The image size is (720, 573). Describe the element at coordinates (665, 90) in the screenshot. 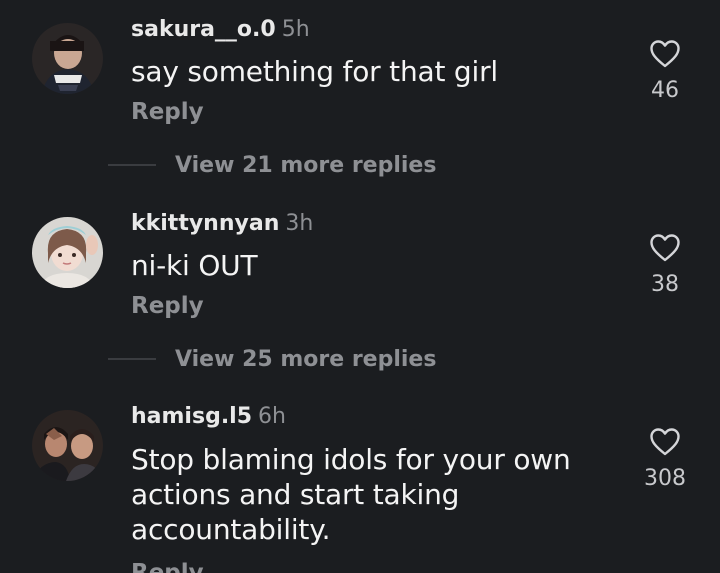

I see `like-count: 46` at that location.